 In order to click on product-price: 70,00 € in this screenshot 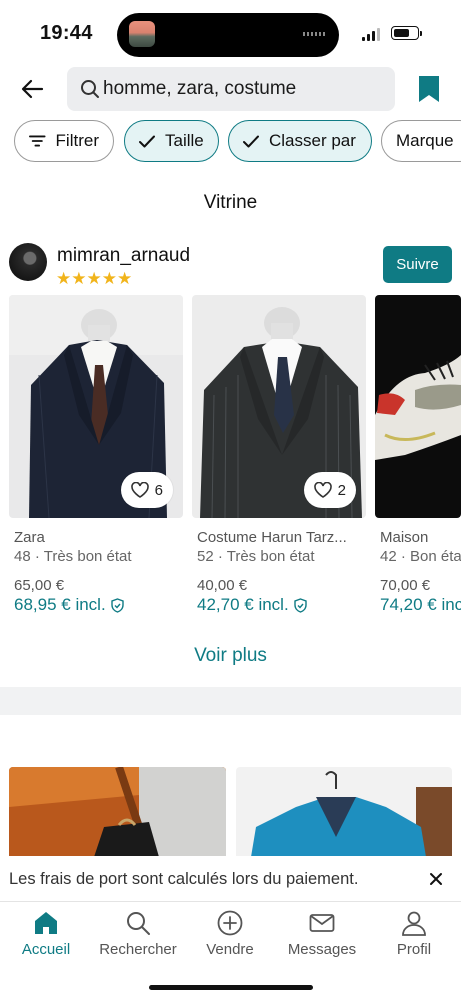, I will do `click(405, 585)`.